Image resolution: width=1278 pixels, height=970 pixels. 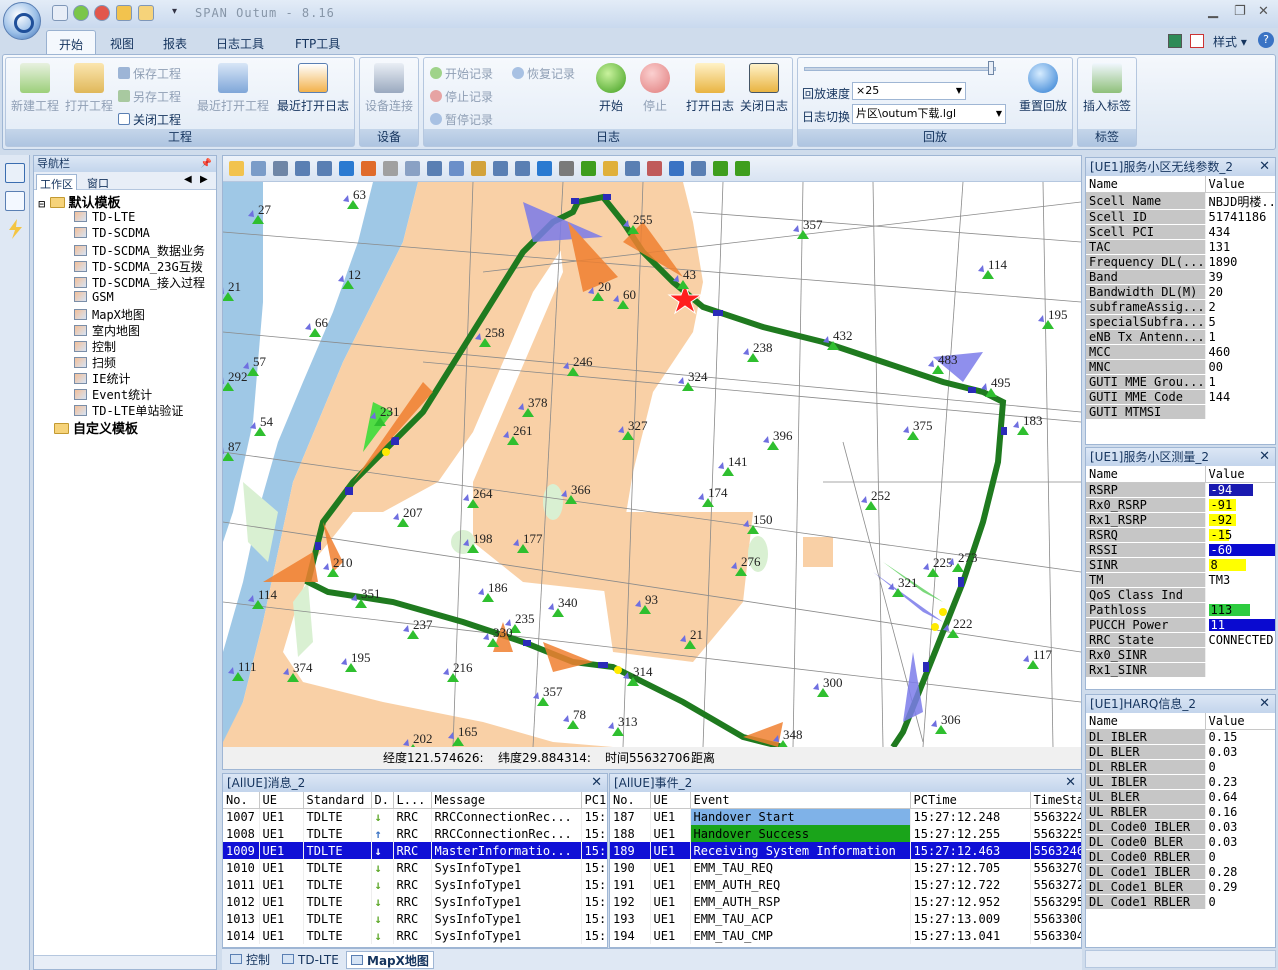 I want to click on speed-select: ×25 ▼, so click(x=909, y=91).